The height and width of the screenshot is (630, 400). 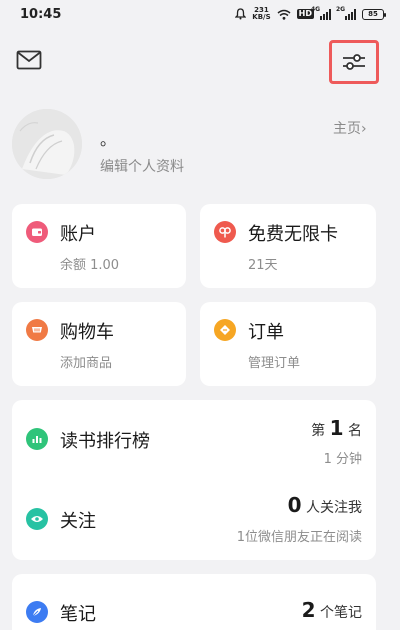 I want to click on notes-count-value: 2, so click(x=308, y=610).